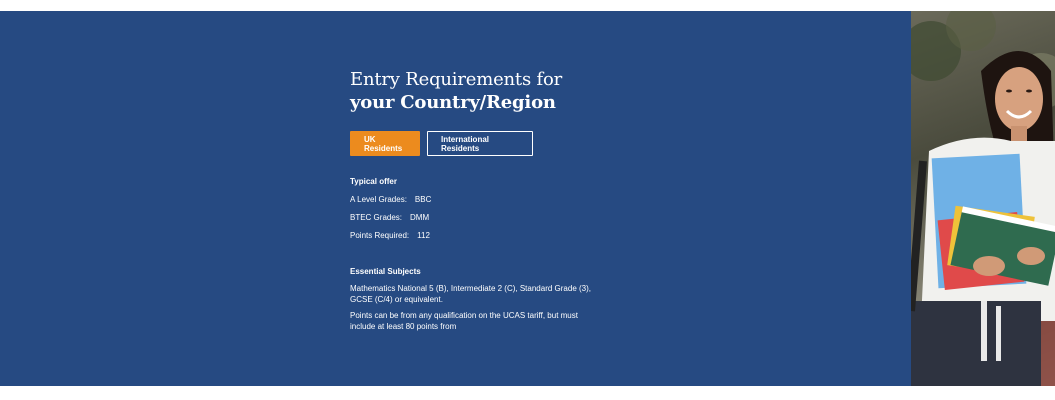 Image resolution: width=1055 pixels, height=400 pixels. I want to click on offer-row-value: DMM, so click(420, 217).